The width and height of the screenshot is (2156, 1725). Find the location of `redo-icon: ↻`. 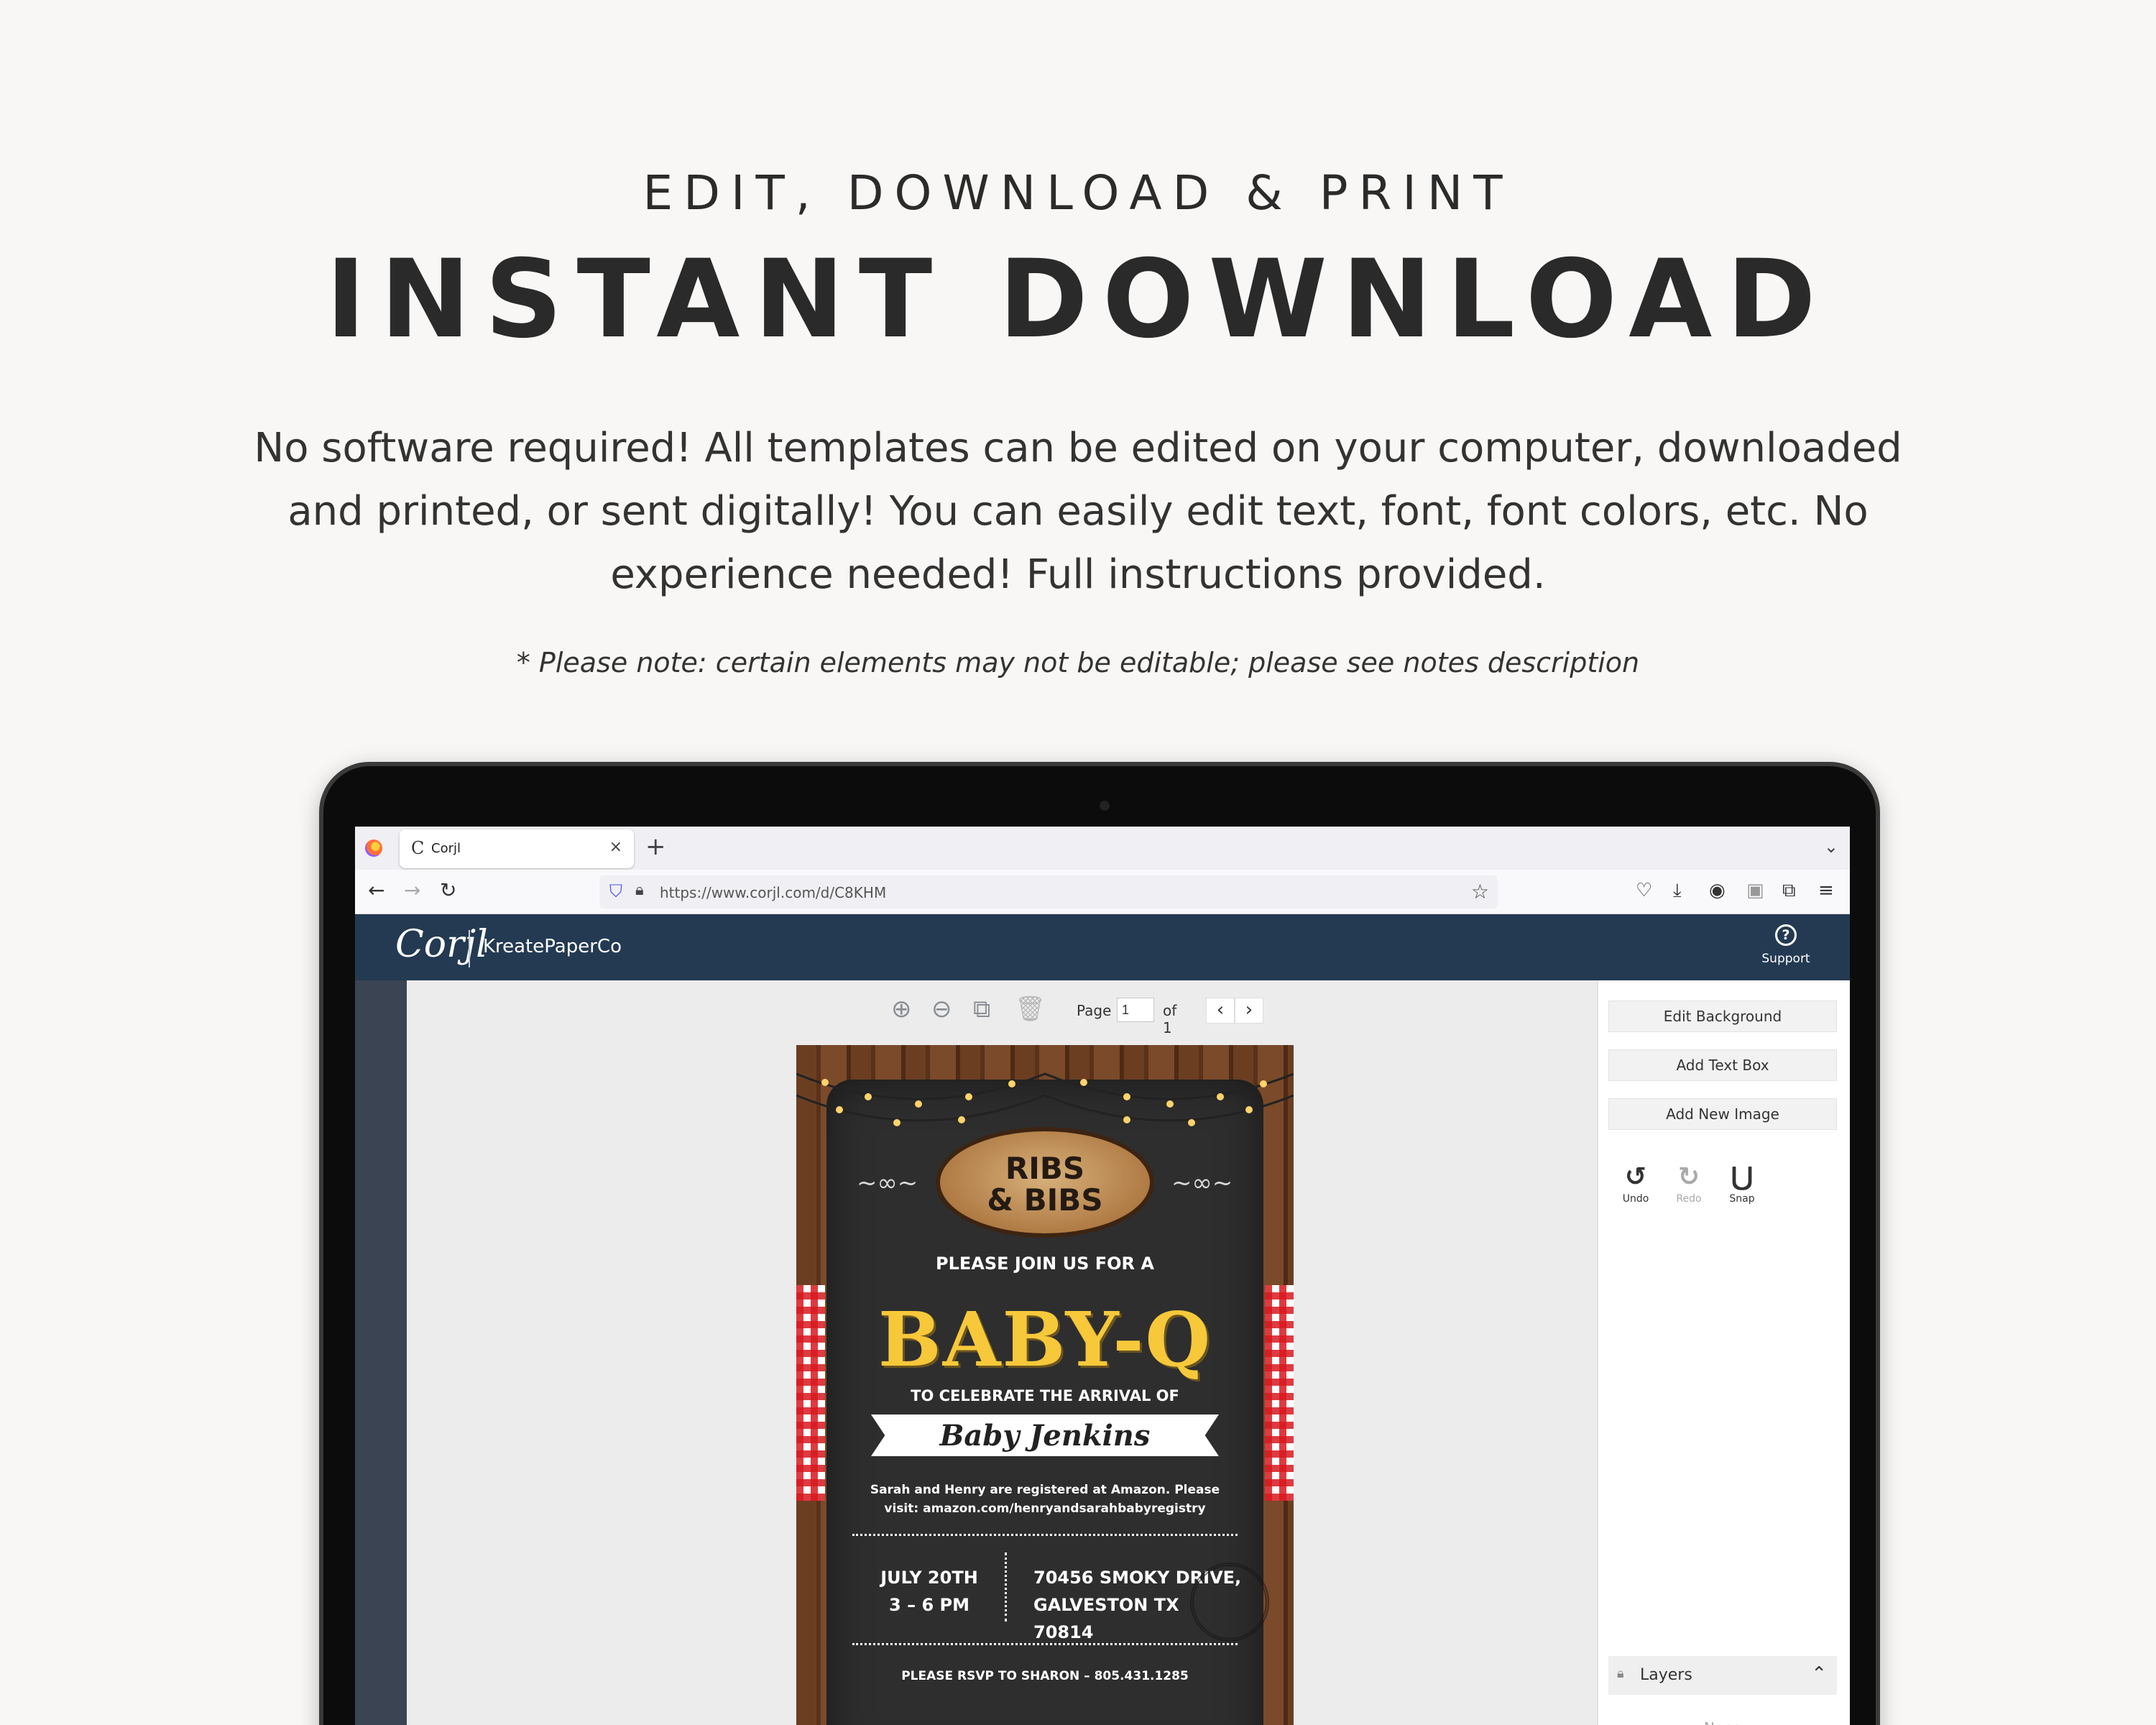

redo-icon: ↻ is located at coordinates (1688, 1177).